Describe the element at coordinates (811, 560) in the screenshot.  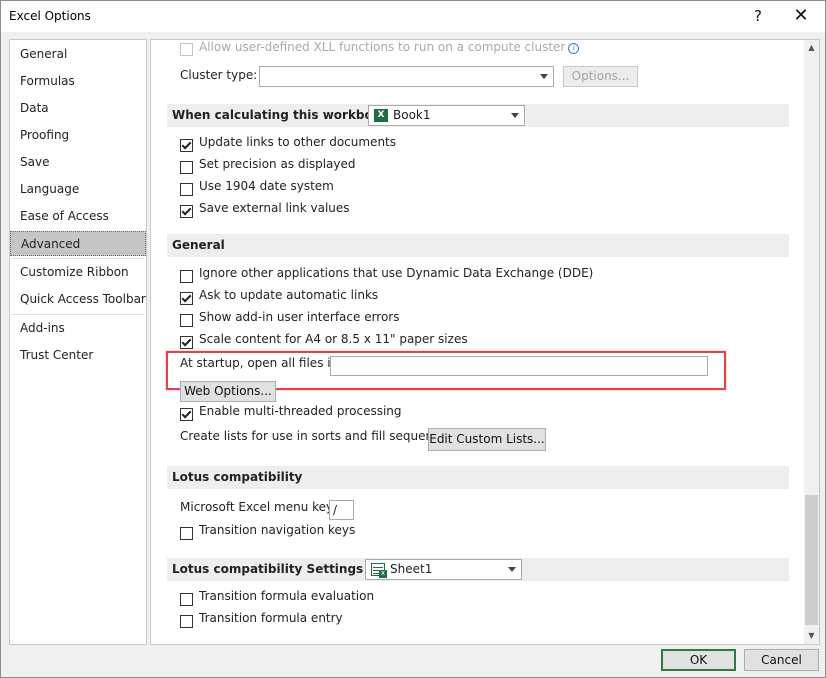
I see `scrollbar-thumb` at that location.